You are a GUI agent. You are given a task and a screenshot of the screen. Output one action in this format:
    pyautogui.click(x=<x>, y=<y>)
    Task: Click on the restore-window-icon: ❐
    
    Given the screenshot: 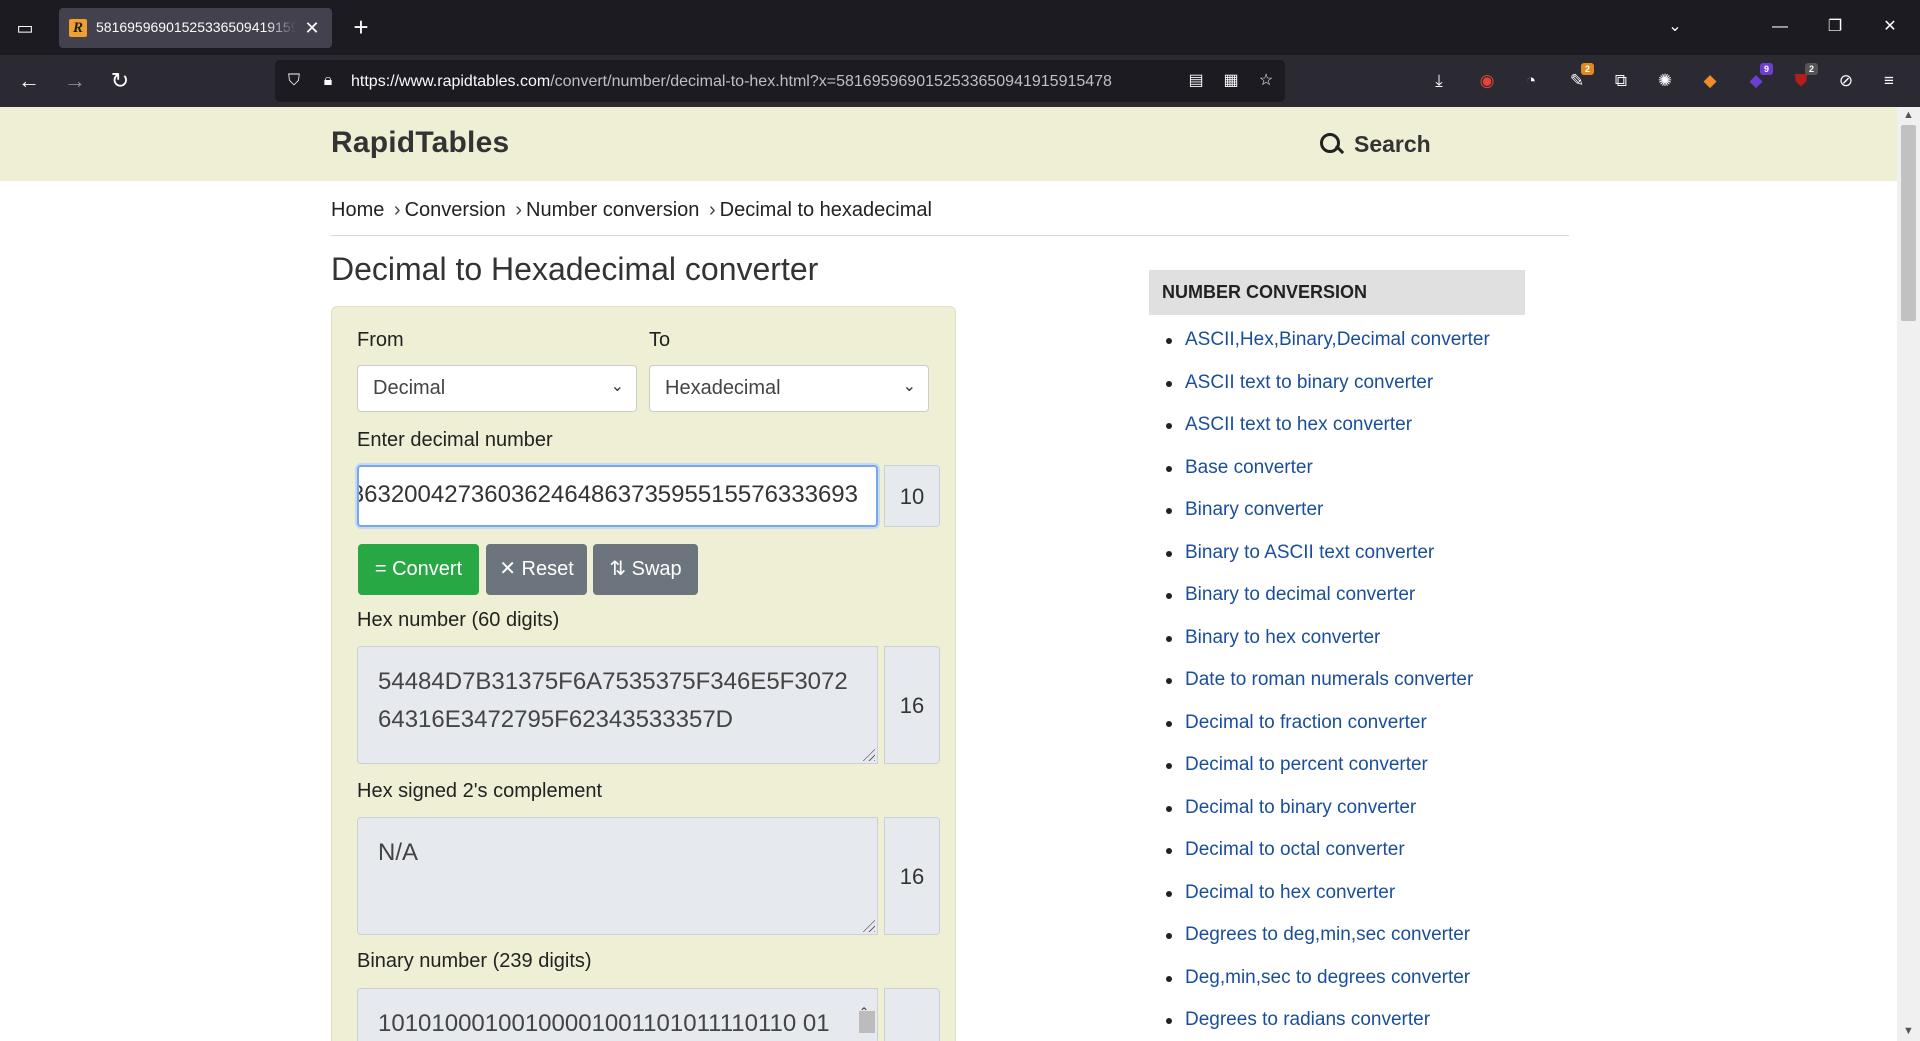 What is the action you would take?
    pyautogui.click(x=1835, y=27)
    